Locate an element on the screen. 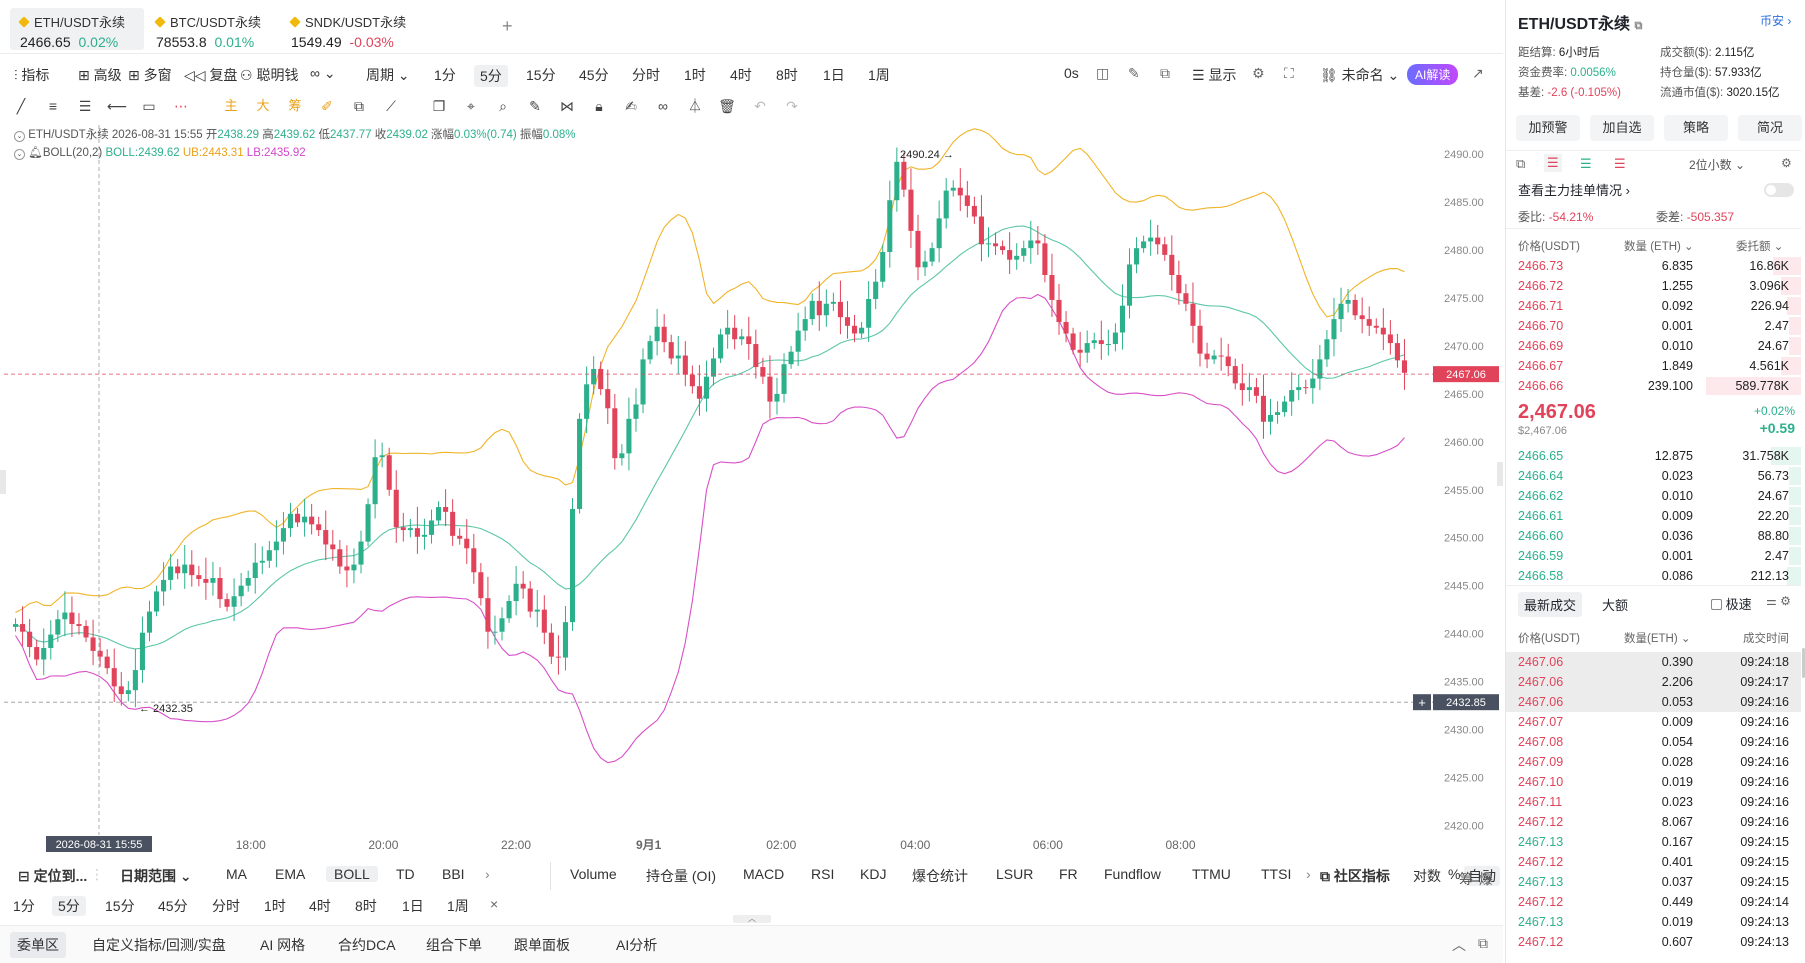  popout-icon: ⧉ is located at coordinates (1483, 943).